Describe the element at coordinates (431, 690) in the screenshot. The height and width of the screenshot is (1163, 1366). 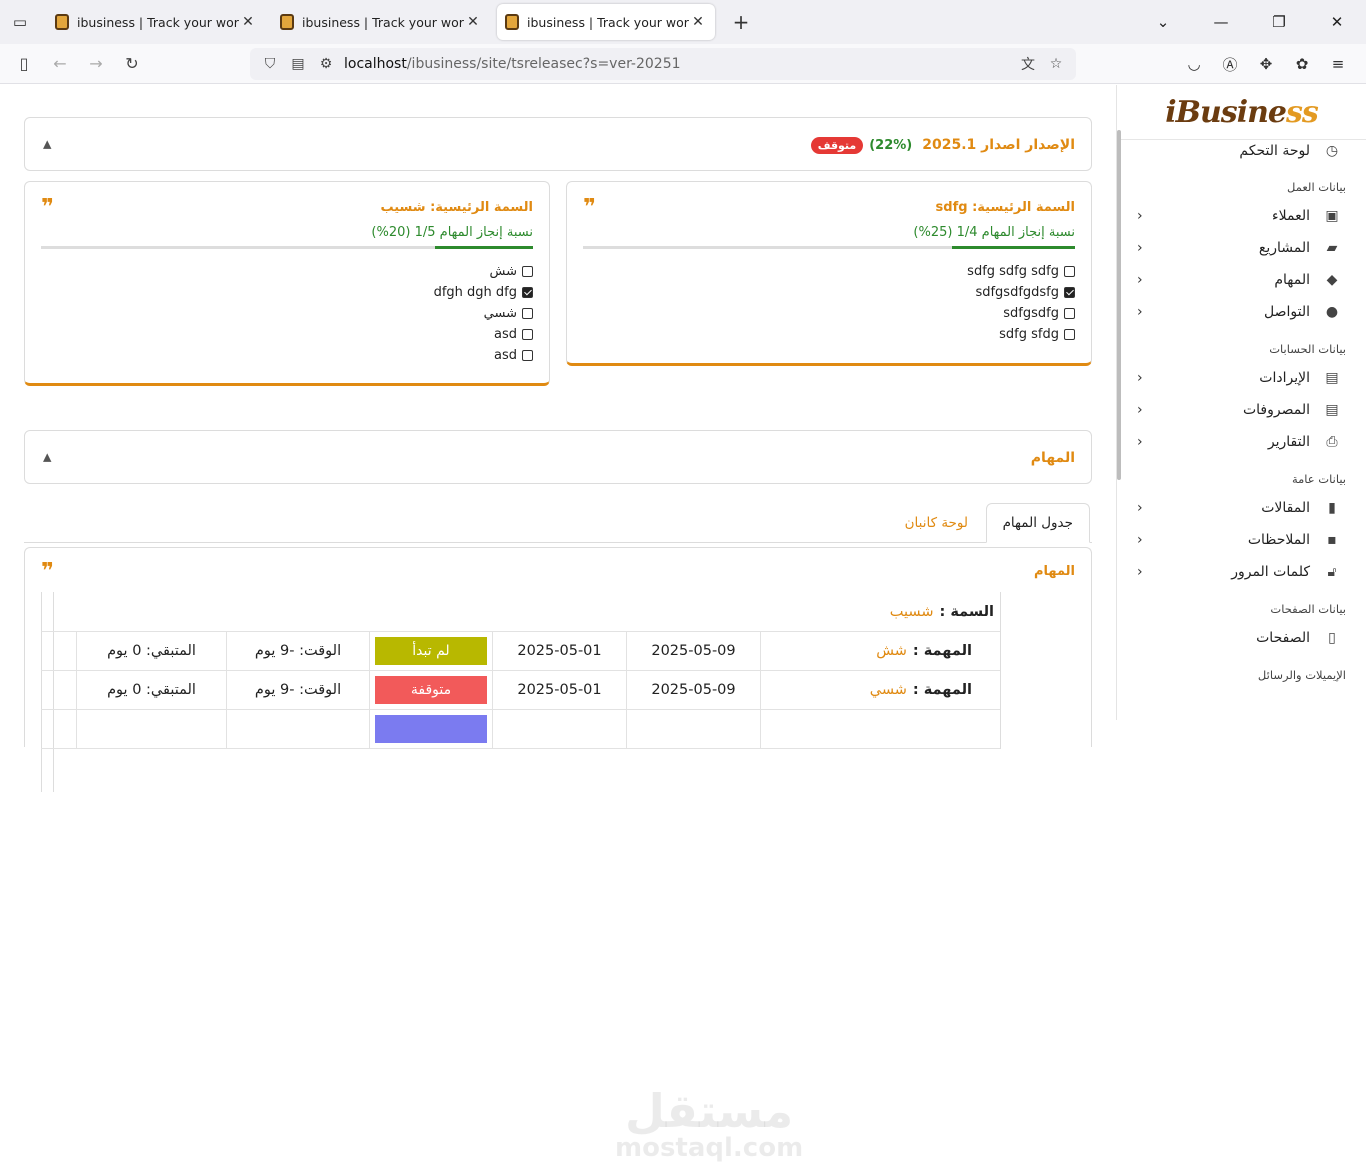
I see `status-badge: متوقفة` at that location.